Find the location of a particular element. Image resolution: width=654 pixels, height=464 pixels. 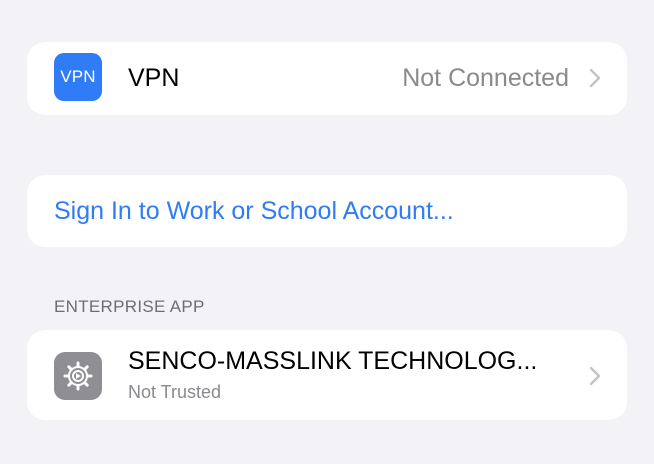

vpn-title: VPN is located at coordinates (154, 78).